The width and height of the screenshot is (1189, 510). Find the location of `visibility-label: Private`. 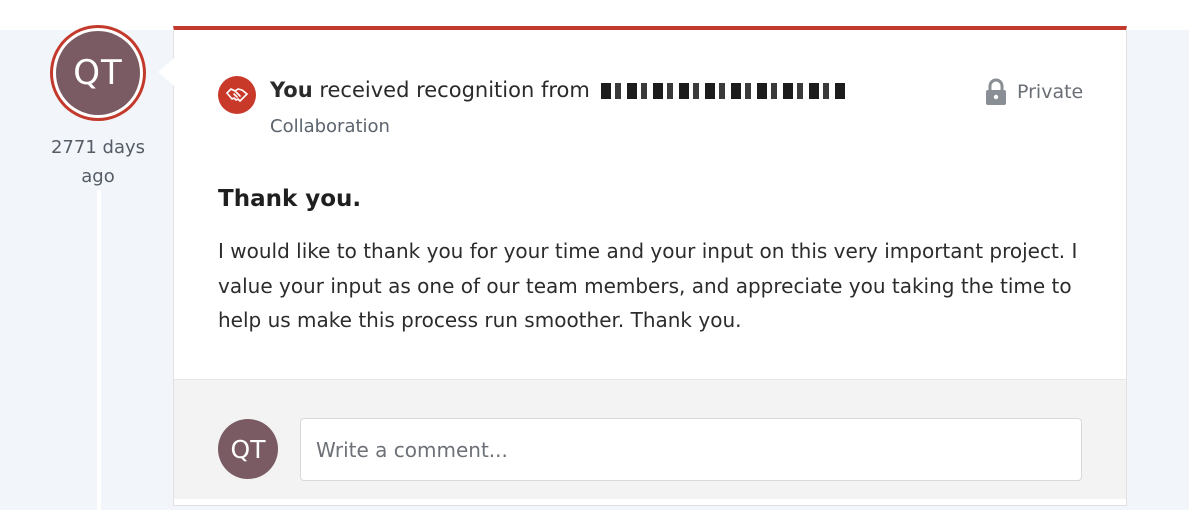

visibility-label: Private is located at coordinates (1050, 91).